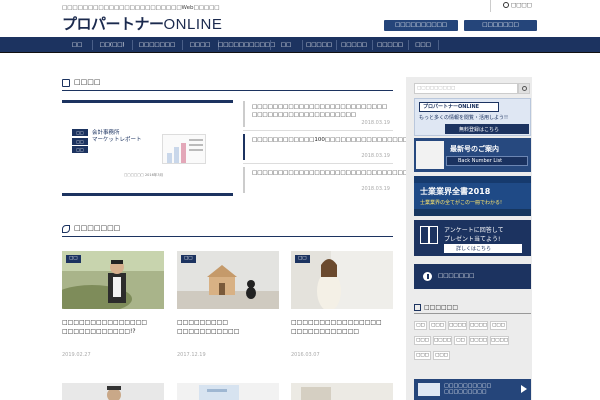 The image size is (600, 400). What do you see at coordinates (144, 175) in the screenshot?
I see `report-subtitle: □□□□□□ 2016年3月` at bounding box center [144, 175].